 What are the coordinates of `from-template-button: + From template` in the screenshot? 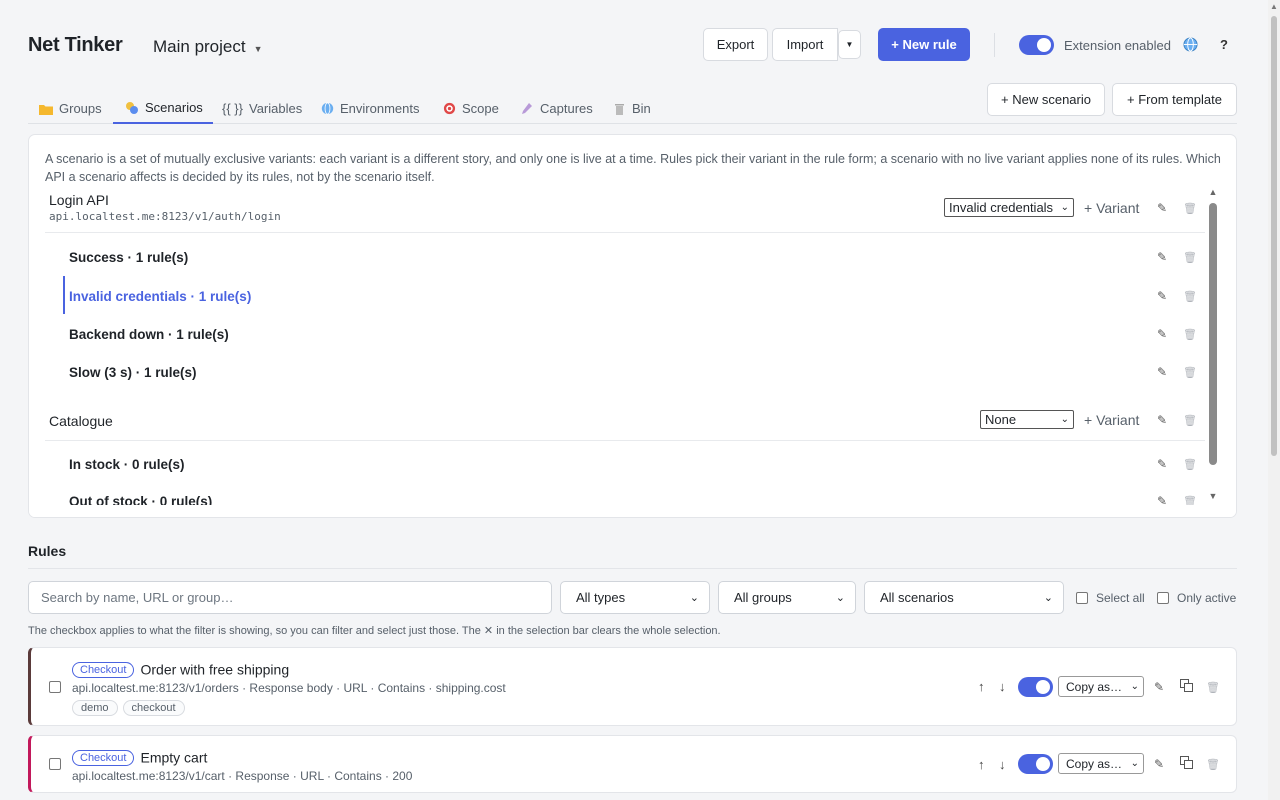 It's located at (1174, 99).